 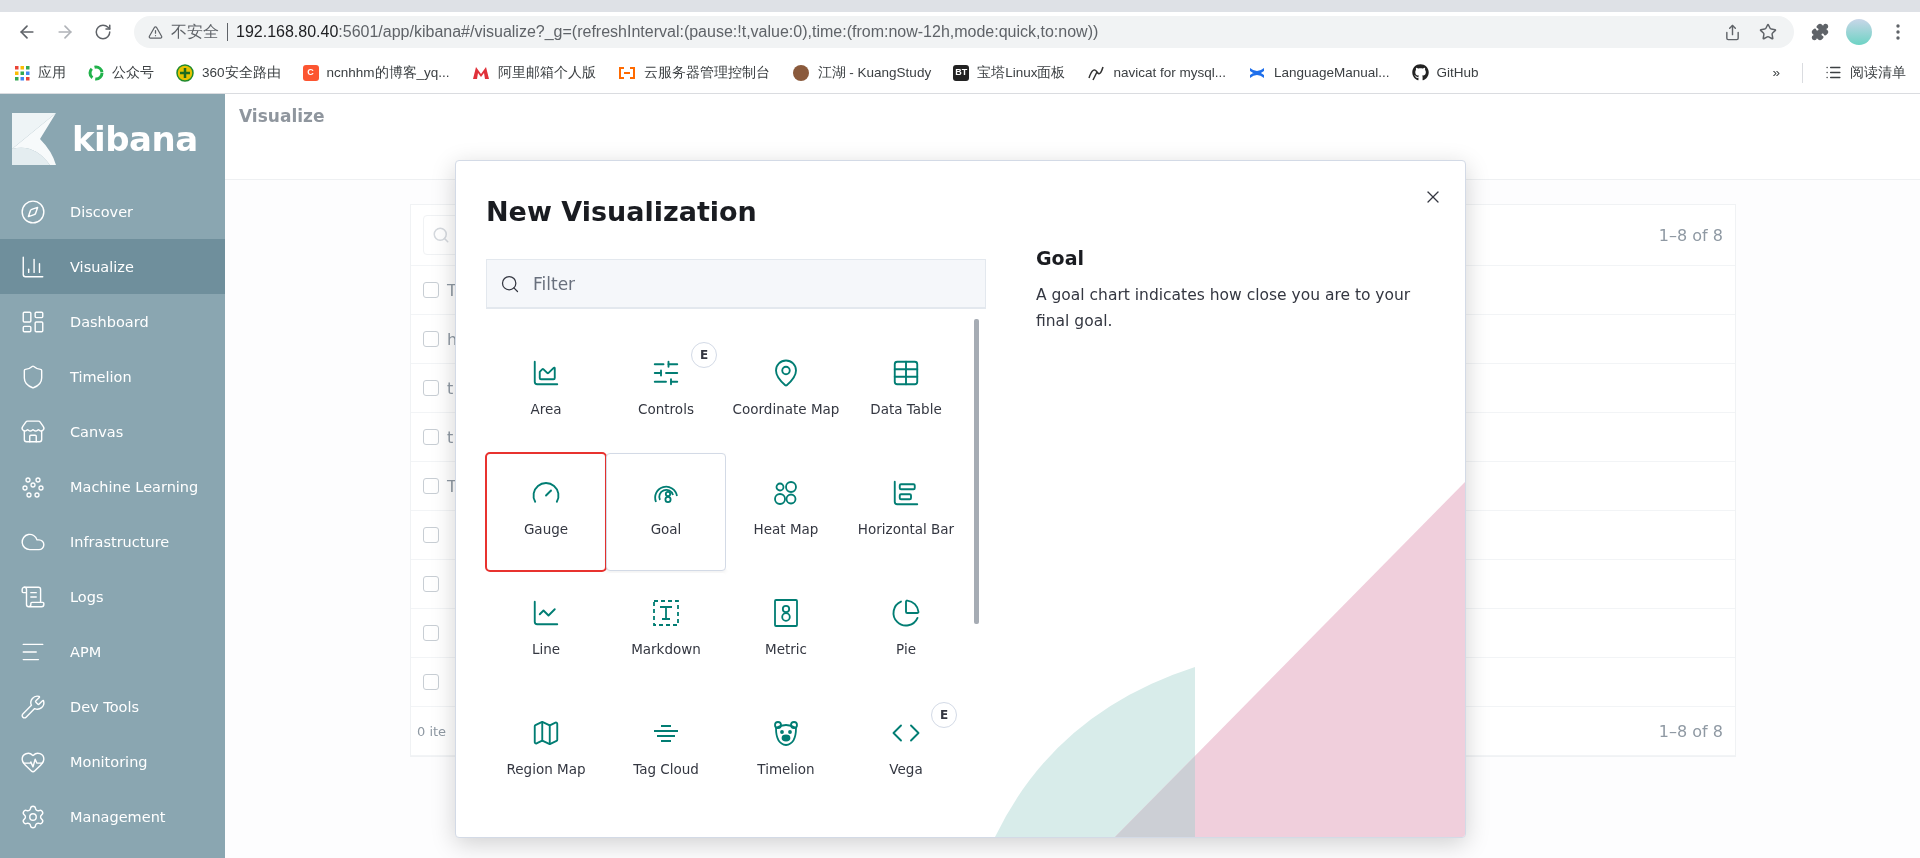 I want to click on logo-icon: BT, so click(x=961, y=72).